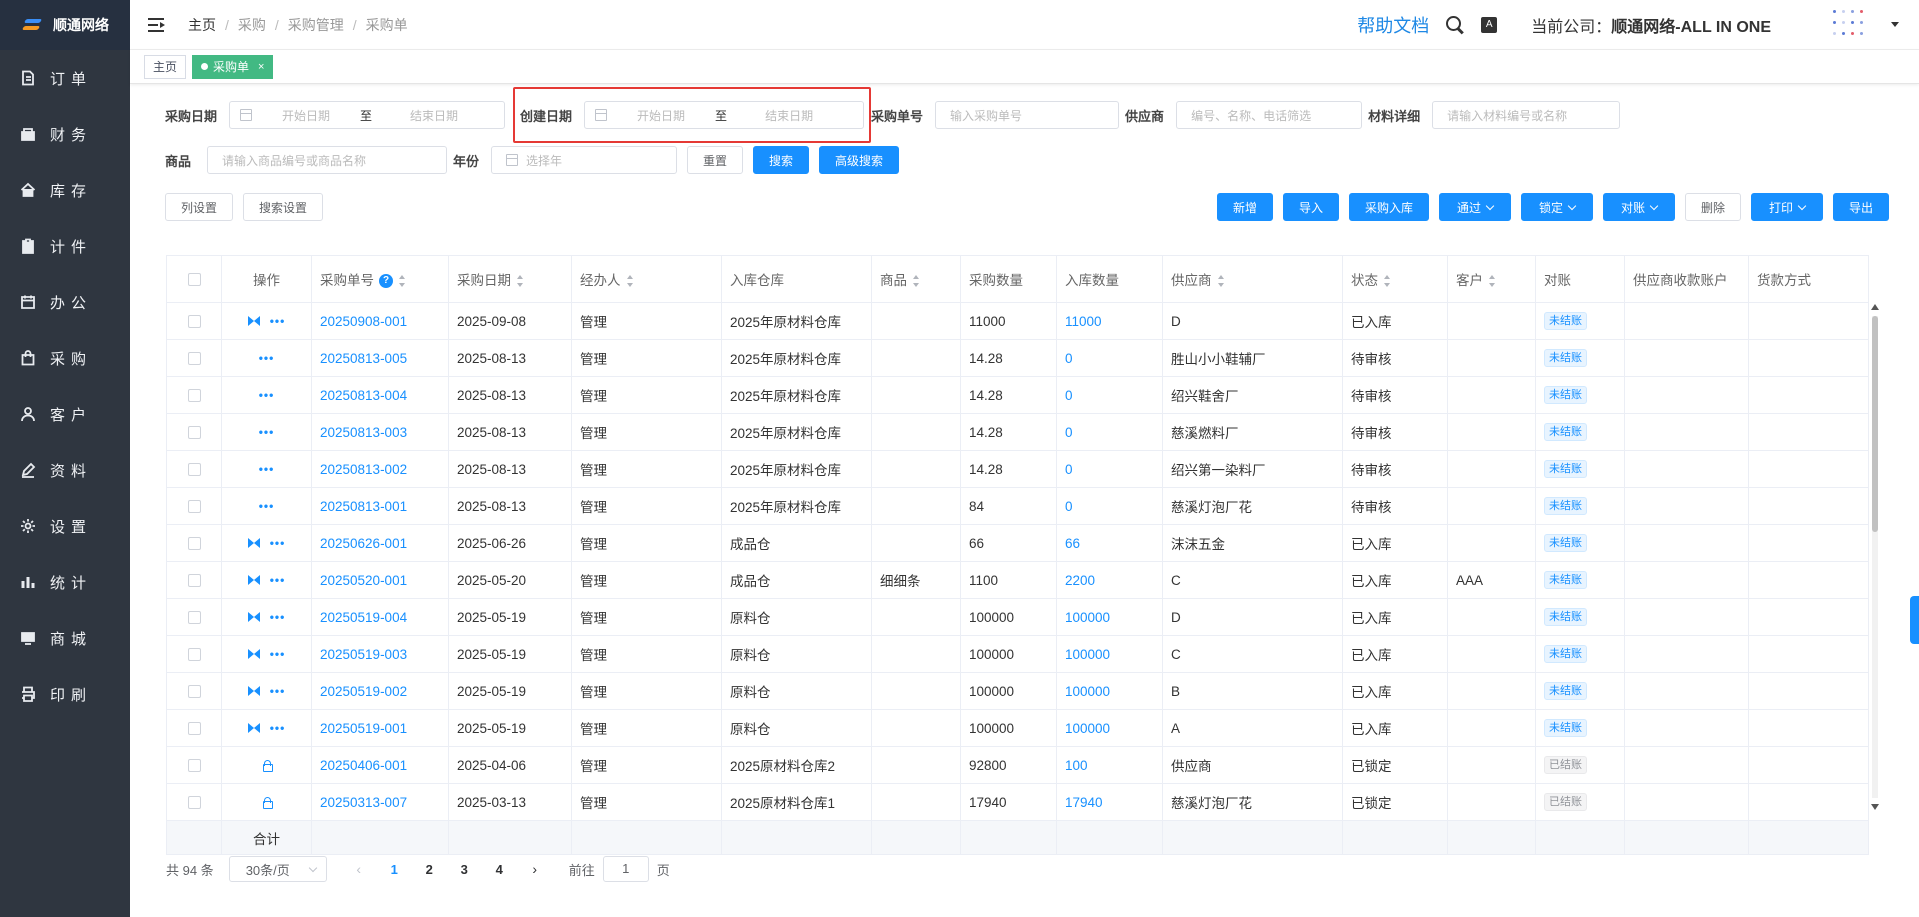 Image resolution: width=1919 pixels, height=917 pixels. I want to click on print-dropdown-button: 打印, so click(1787, 207).